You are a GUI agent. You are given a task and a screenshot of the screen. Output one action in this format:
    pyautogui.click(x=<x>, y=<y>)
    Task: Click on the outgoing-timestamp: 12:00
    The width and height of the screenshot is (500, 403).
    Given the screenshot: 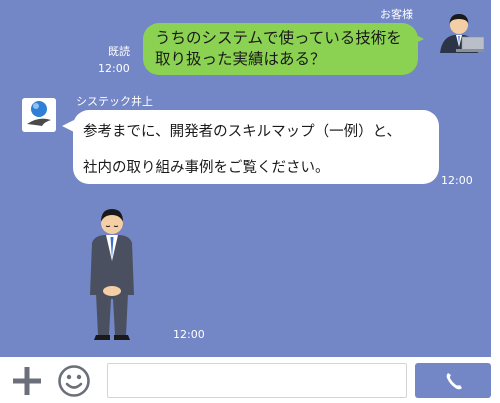 What is the action you would take?
    pyautogui.click(x=114, y=68)
    